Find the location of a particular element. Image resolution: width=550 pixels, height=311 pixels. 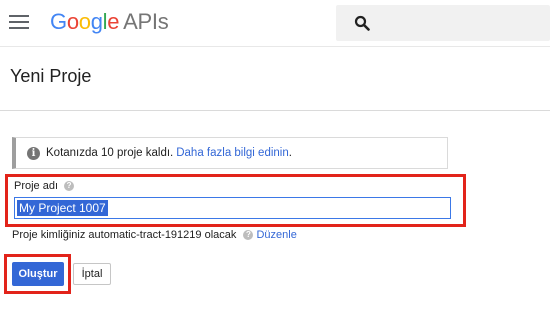

google-apis-logo: Google APIs is located at coordinates (109, 22).